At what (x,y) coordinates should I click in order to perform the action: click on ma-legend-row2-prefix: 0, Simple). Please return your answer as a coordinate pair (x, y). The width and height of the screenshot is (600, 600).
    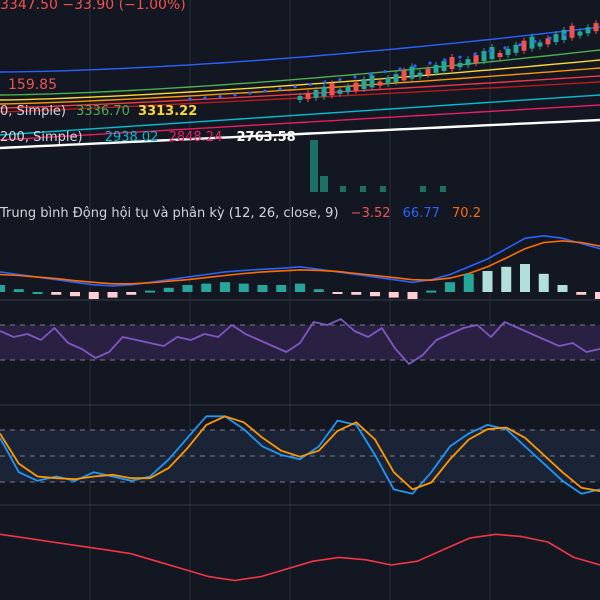
    Looking at the image, I should click on (33, 111).